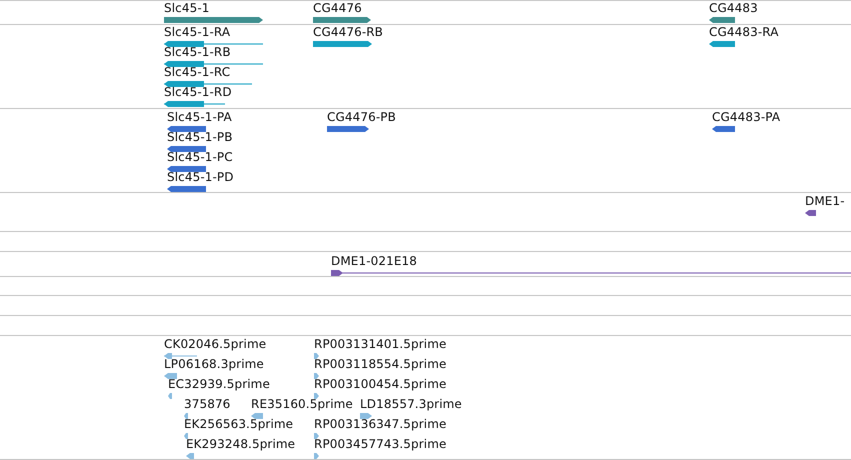 This screenshot has width=851, height=460. I want to click on feature-label: Slc45-1-RA, so click(197, 32).